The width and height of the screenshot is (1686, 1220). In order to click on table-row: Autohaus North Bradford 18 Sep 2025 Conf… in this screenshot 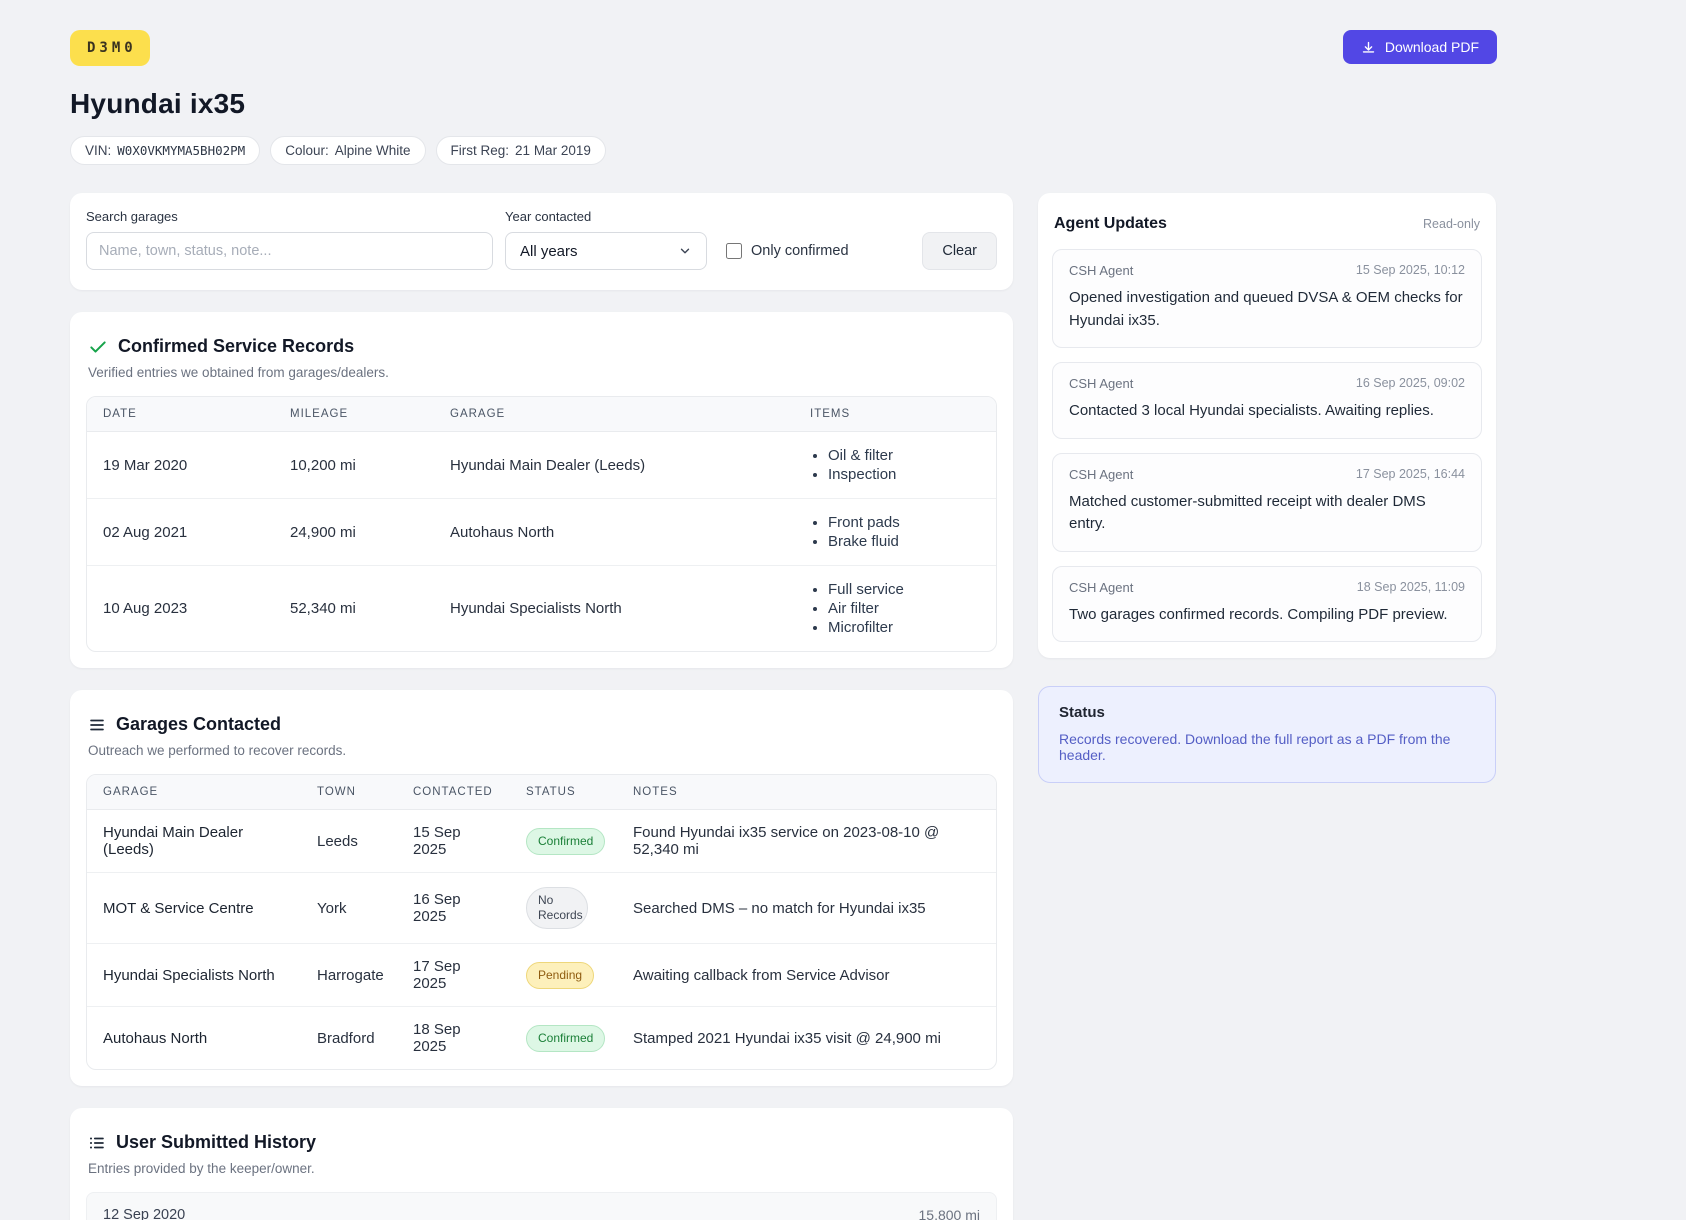, I will do `click(541, 1038)`.